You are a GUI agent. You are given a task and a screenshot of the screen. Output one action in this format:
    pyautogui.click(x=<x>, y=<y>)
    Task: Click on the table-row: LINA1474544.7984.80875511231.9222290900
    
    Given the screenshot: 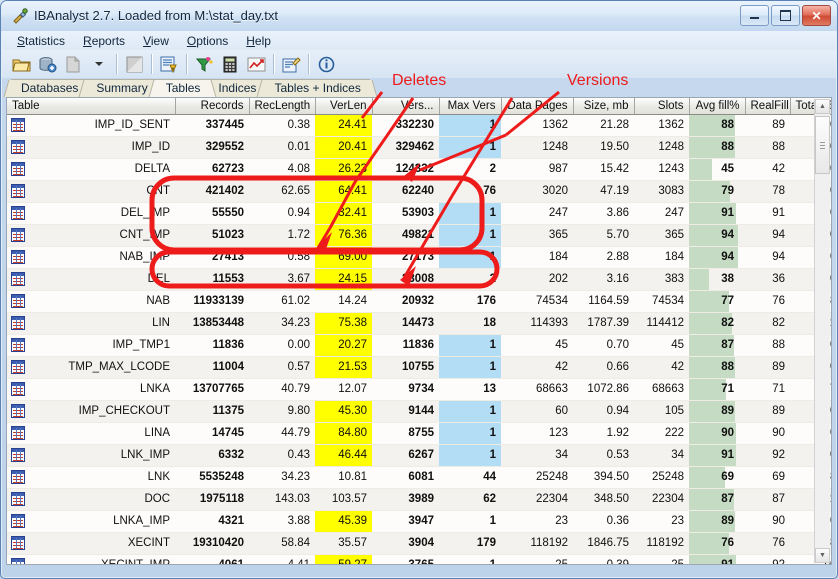 What is the action you would take?
    pyautogui.click(x=419, y=433)
    